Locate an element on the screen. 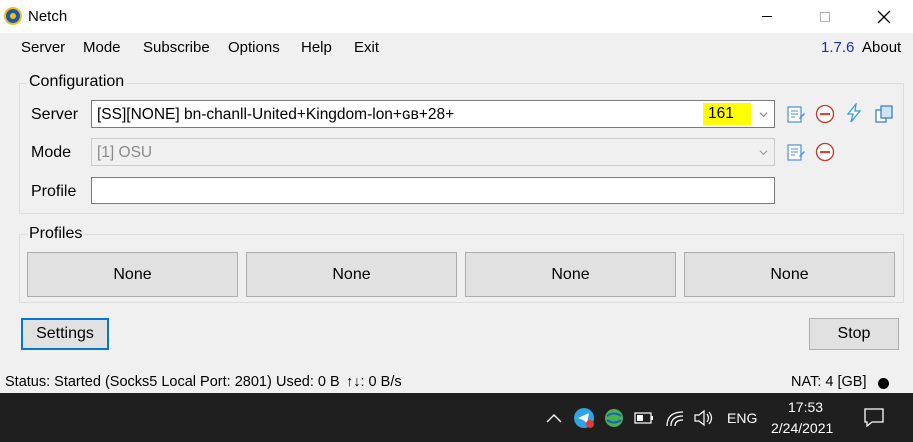 The height and width of the screenshot is (442, 913). menu-help: Help is located at coordinates (316, 47).